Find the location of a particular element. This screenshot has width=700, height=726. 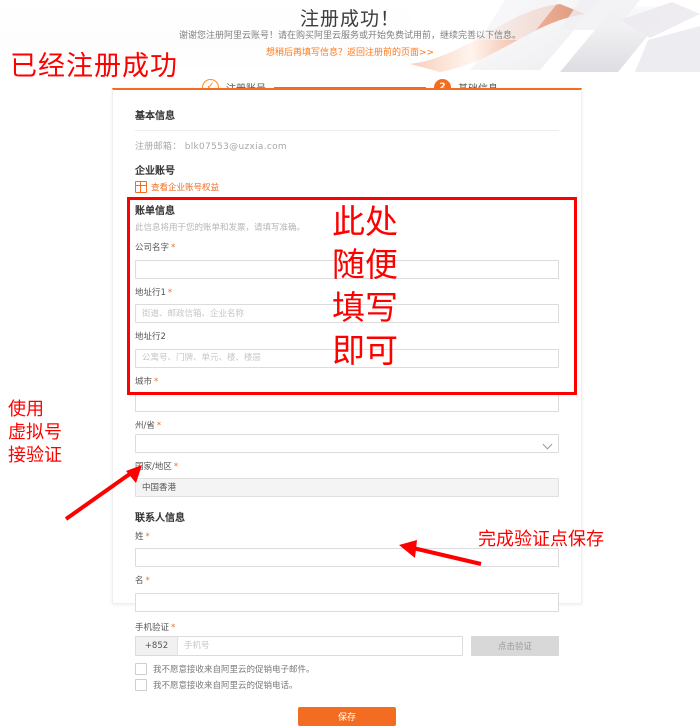

section-title-contact-info: 联系人信息 is located at coordinates (160, 518).